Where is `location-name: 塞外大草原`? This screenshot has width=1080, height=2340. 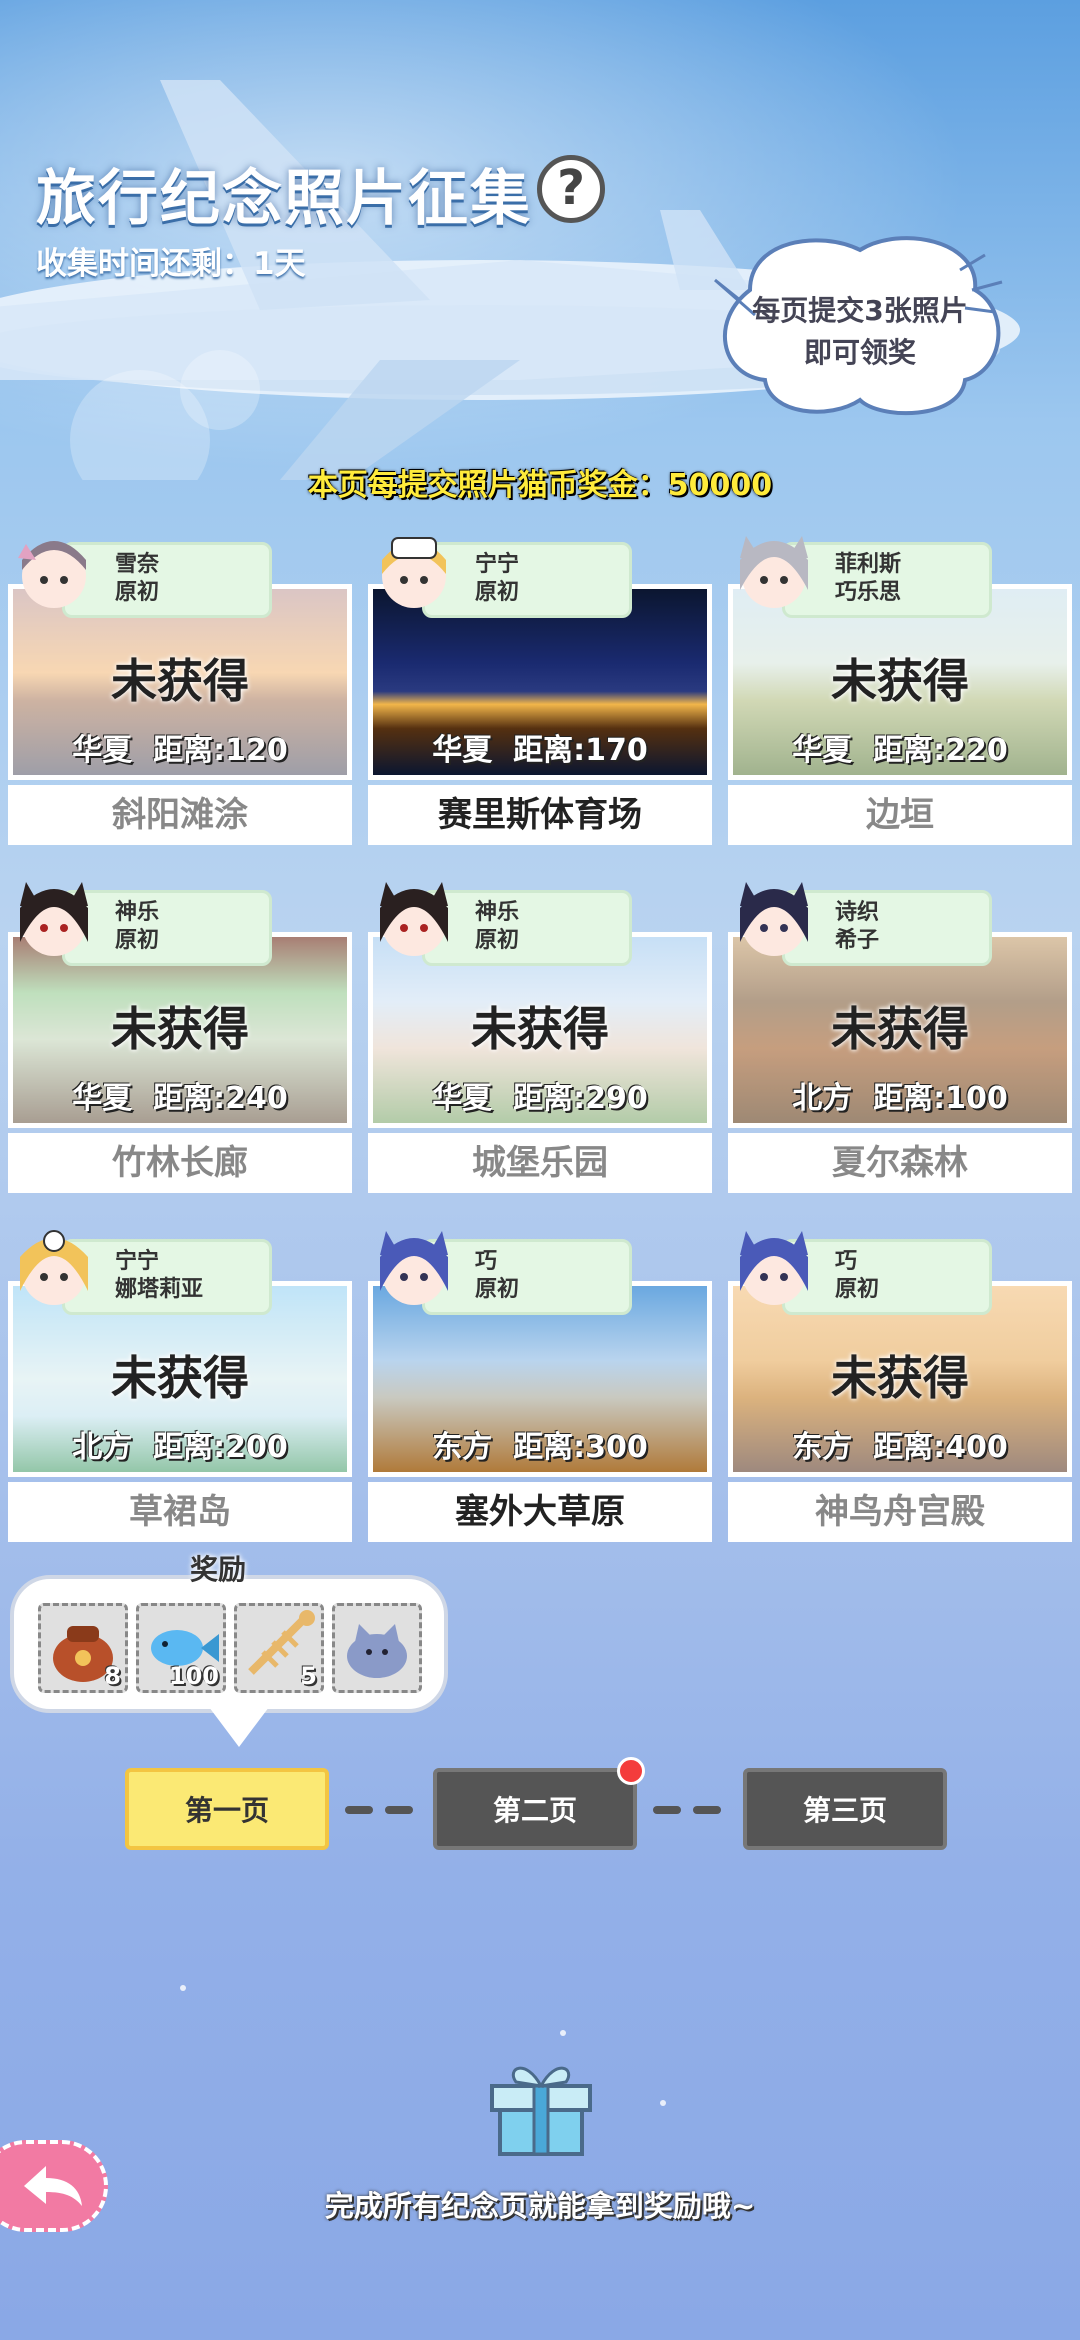 location-name: 塞外大草原 is located at coordinates (540, 1512).